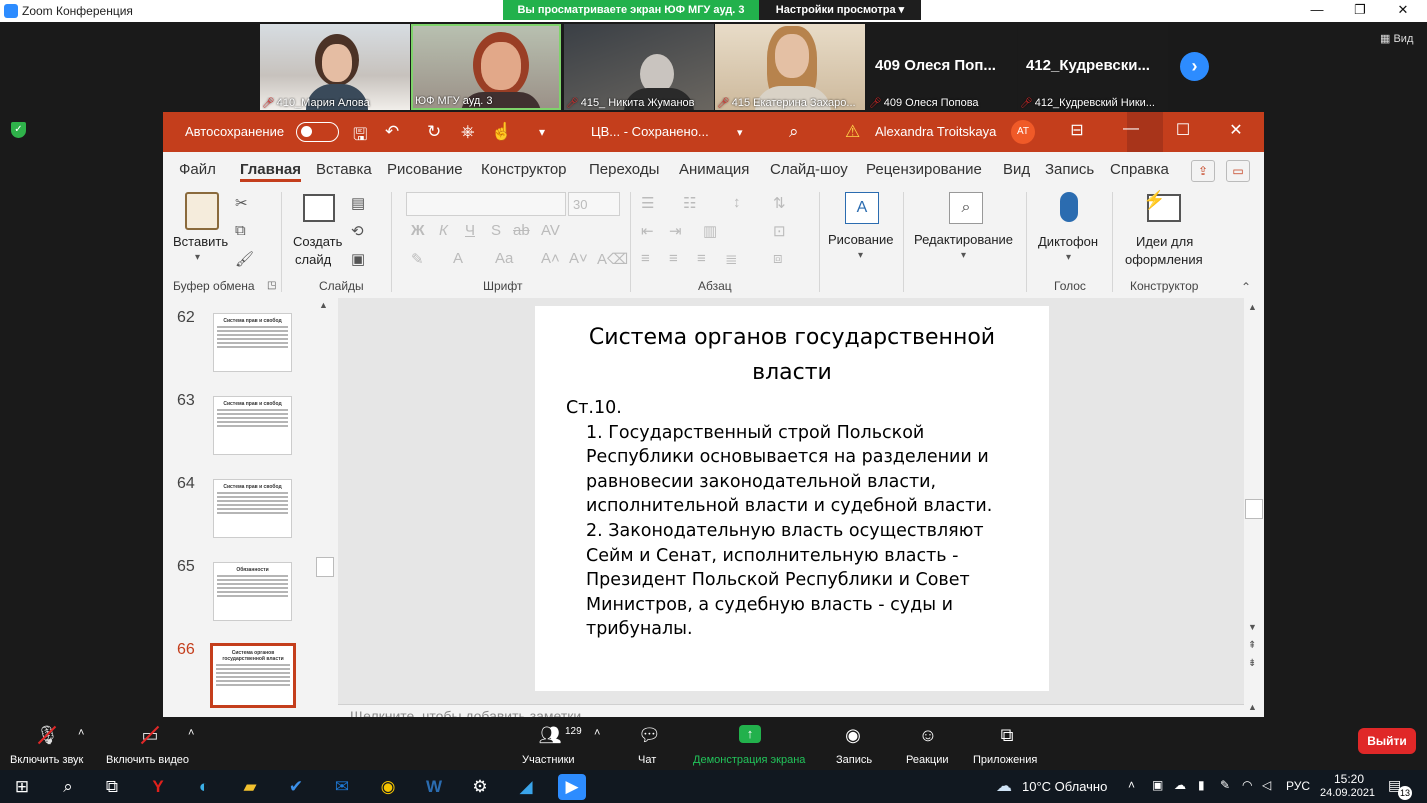  I want to click on windows-start-icon: ⊞, so click(22, 787).